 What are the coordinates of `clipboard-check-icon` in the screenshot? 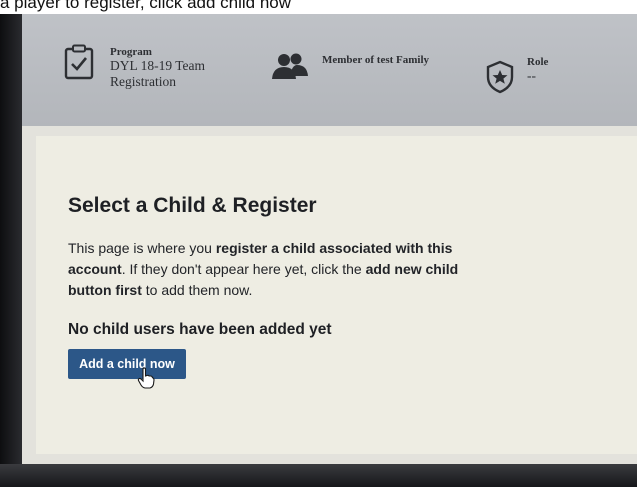 It's located at (79, 62).